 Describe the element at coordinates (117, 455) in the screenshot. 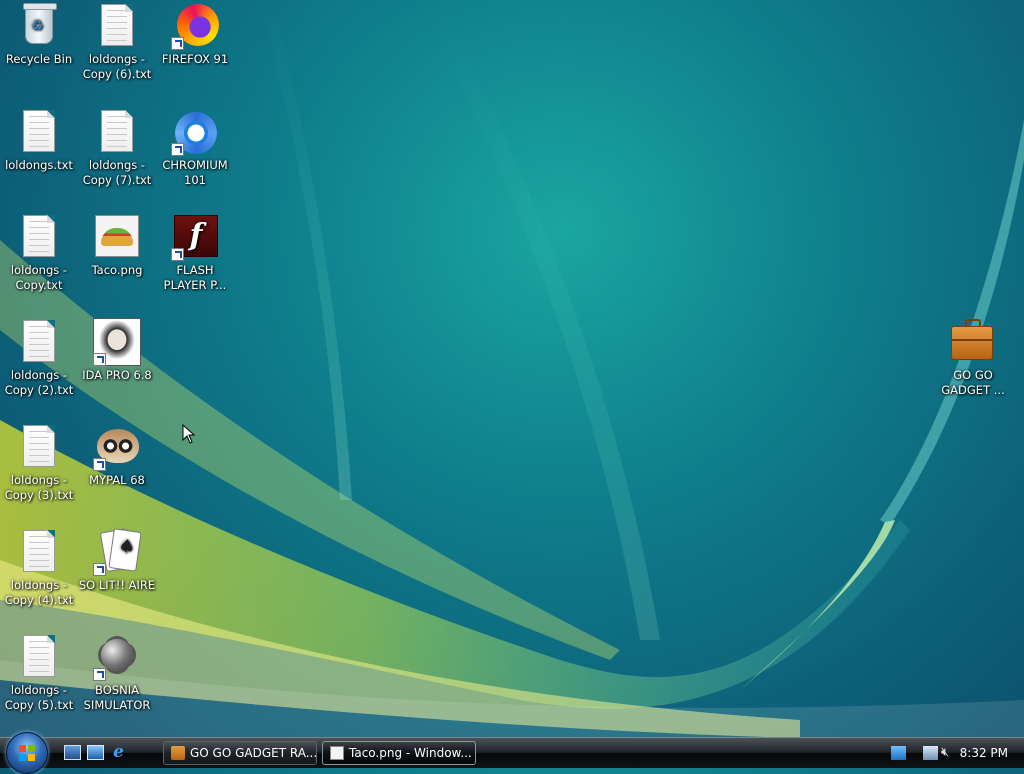

I see `mypal-shortcut: MYPAL 68` at that location.